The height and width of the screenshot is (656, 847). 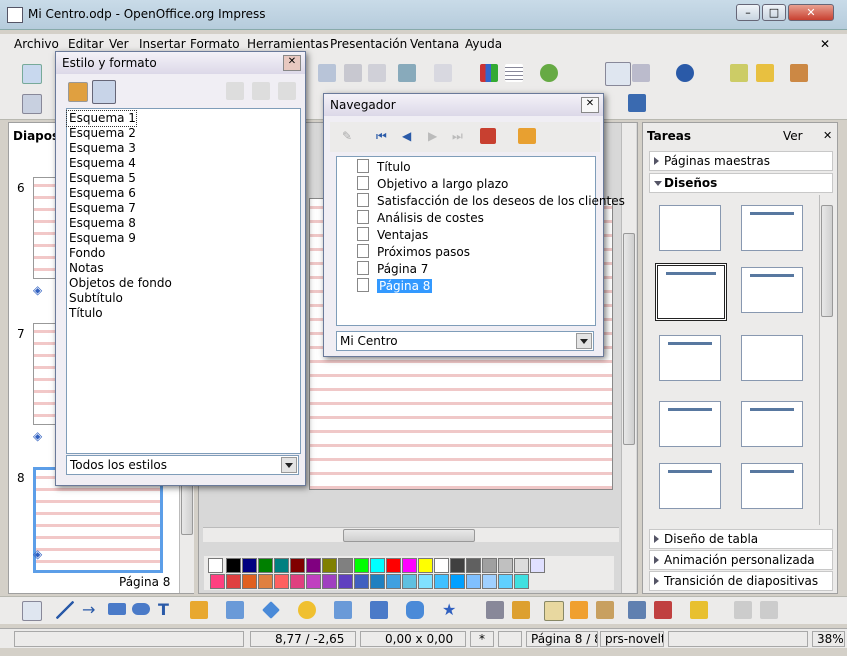 What do you see at coordinates (32, 611) in the screenshot?
I see `select-arrow-icon` at bounding box center [32, 611].